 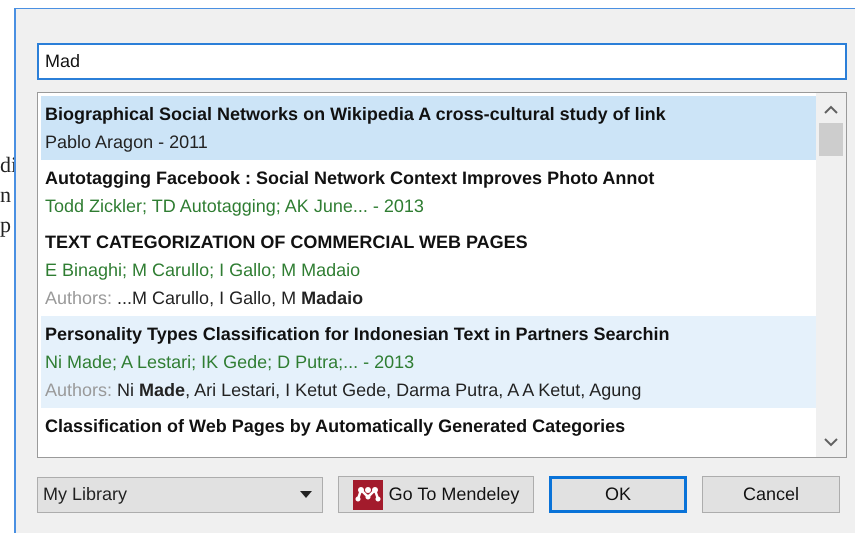 What do you see at coordinates (379, 390) in the screenshot?
I see `match-text: Ni Made, Ari Lestari, I Ketut Gede, Darma Putra, A A Ketut, Agung` at bounding box center [379, 390].